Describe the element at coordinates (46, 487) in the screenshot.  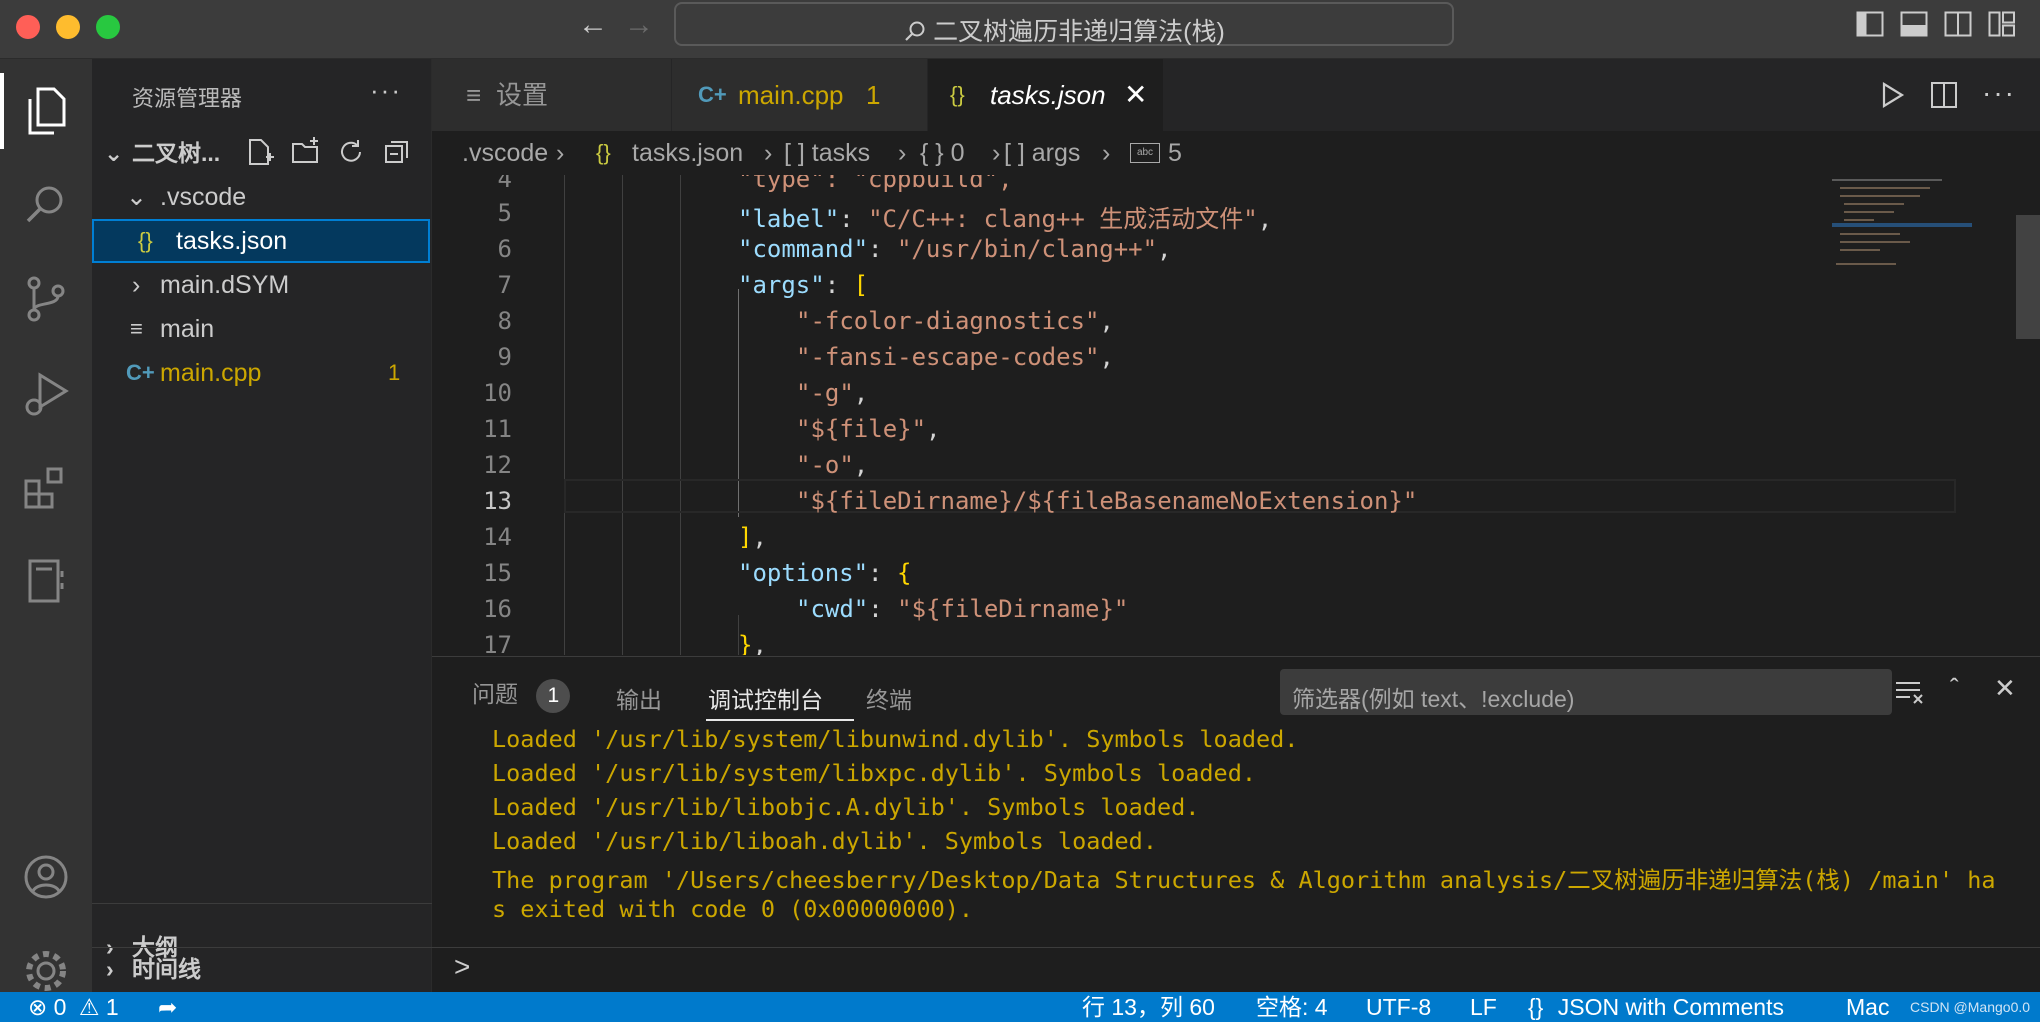
I see `extensions-icon` at that location.